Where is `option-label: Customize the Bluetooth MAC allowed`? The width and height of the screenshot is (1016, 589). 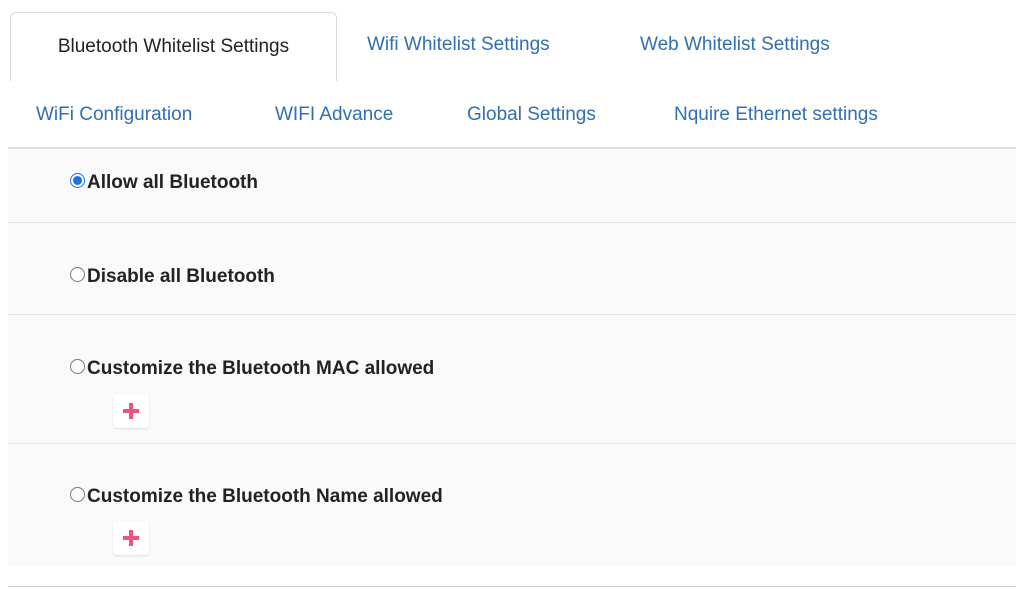 option-label: Customize the Bluetooth MAC allowed is located at coordinates (261, 368).